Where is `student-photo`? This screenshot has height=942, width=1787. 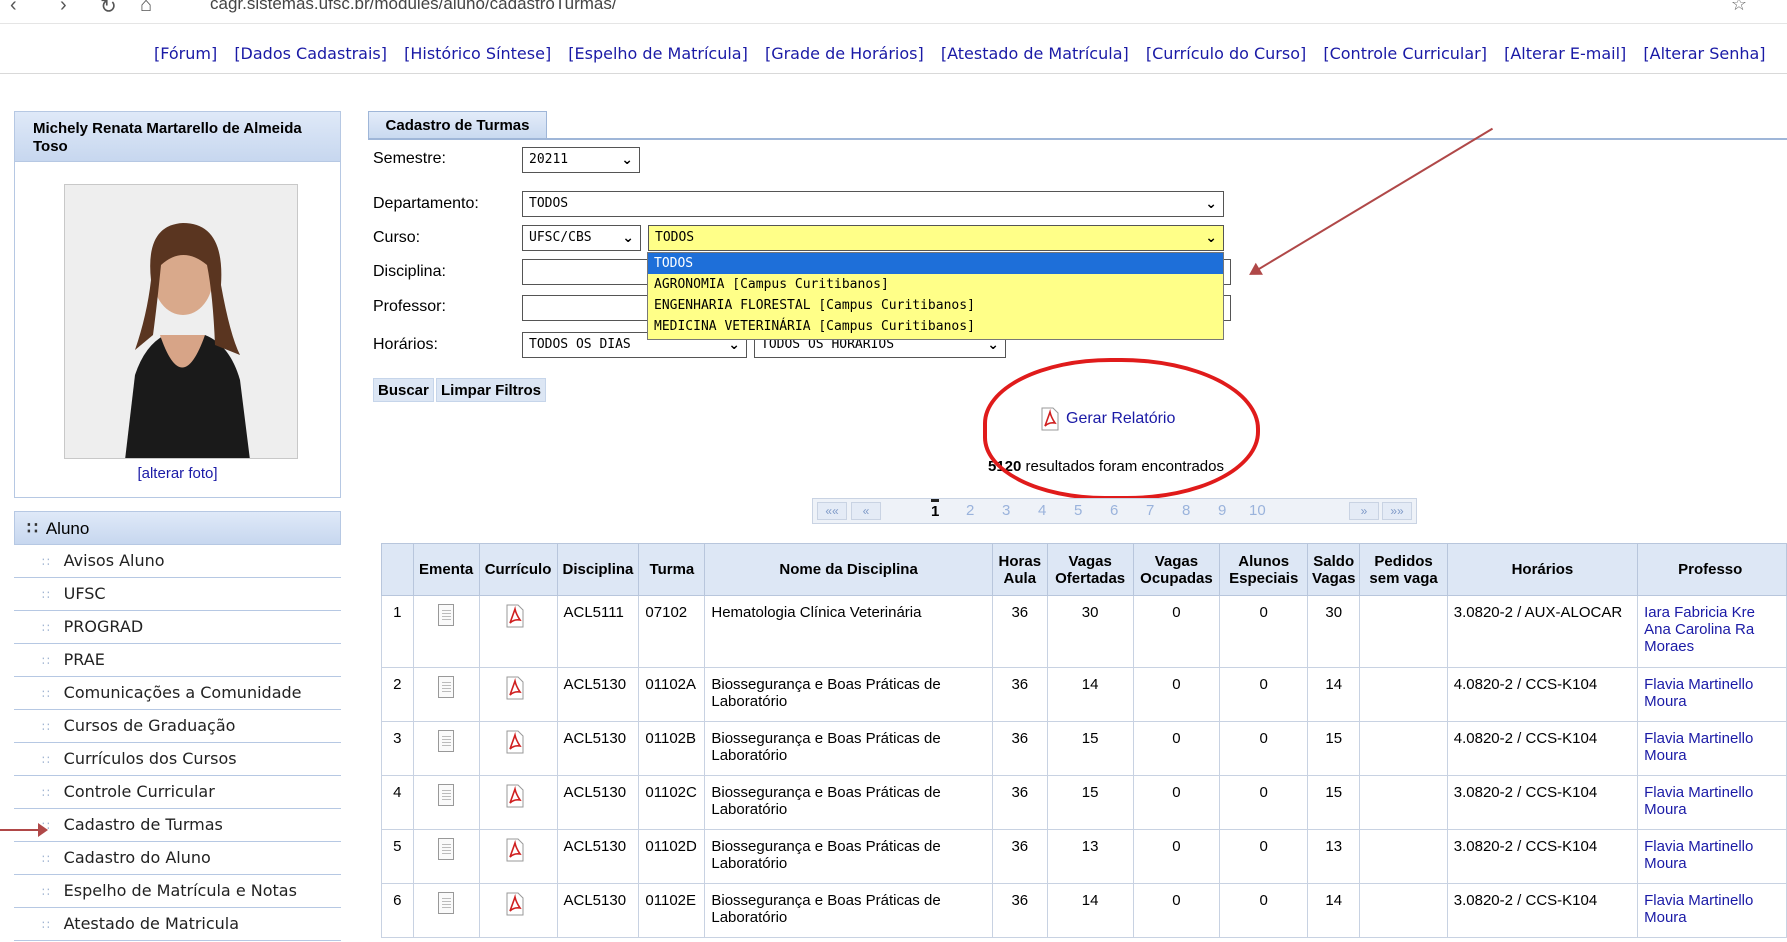 student-photo is located at coordinates (181, 321).